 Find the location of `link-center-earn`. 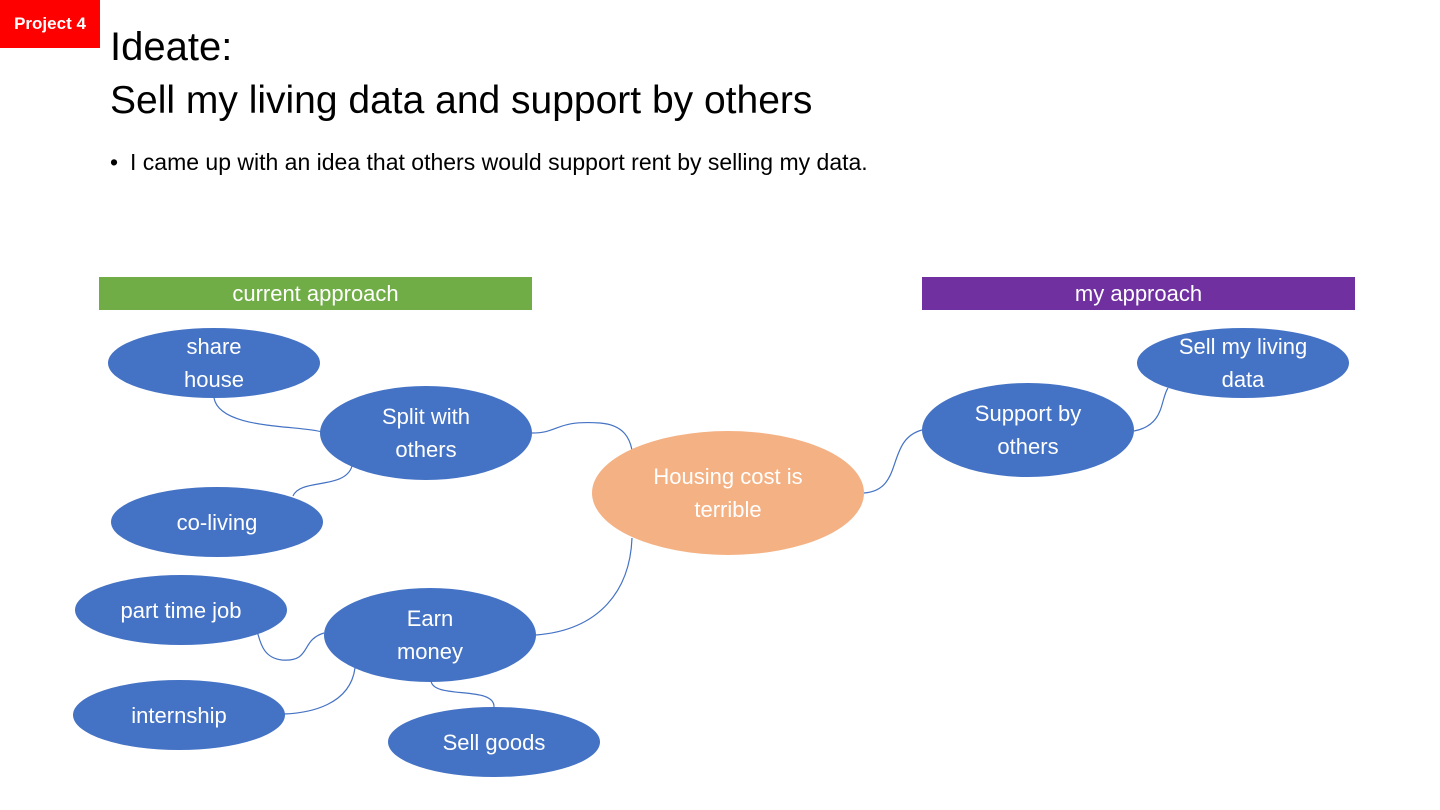

link-center-earn is located at coordinates (584, 586).